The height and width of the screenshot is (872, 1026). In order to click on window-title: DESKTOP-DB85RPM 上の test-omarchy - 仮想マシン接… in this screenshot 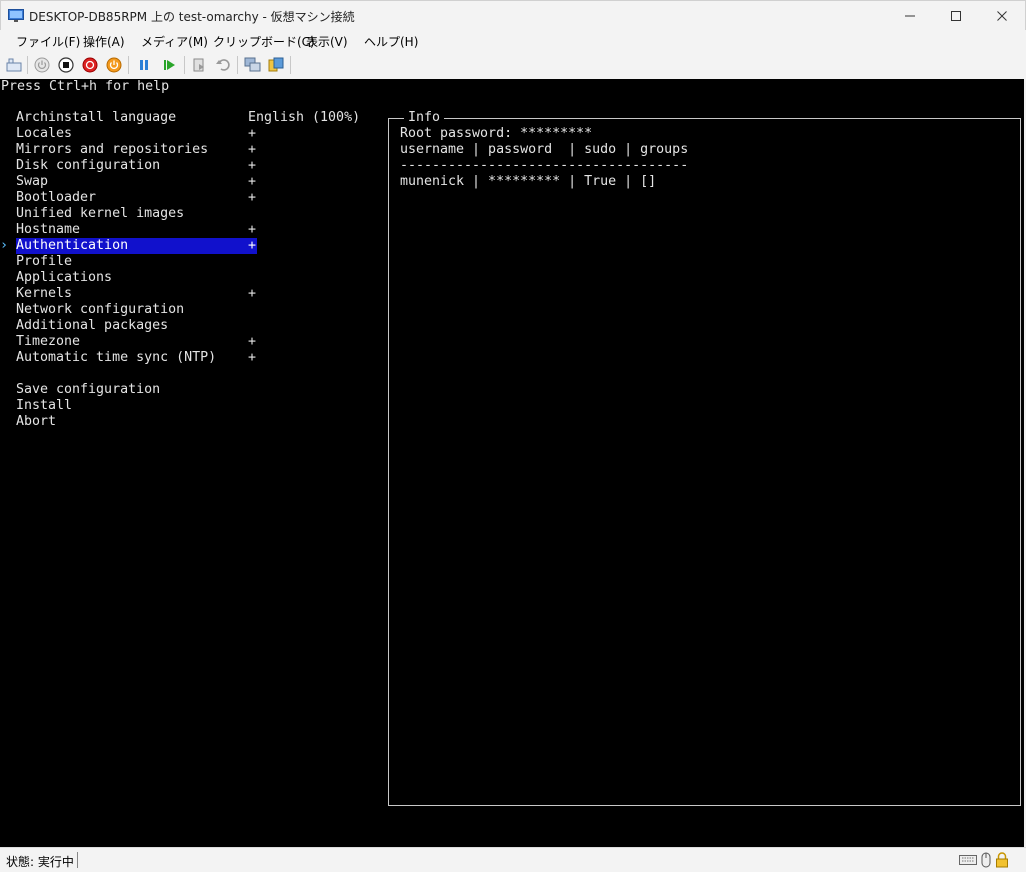, I will do `click(192, 17)`.